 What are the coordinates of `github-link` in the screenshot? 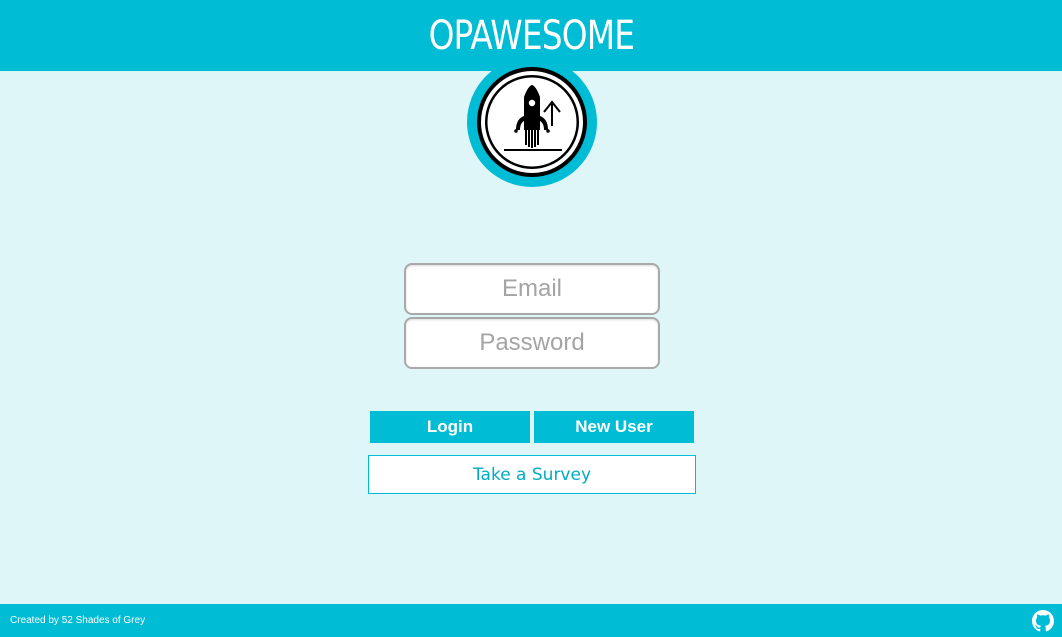 It's located at (1043, 620).